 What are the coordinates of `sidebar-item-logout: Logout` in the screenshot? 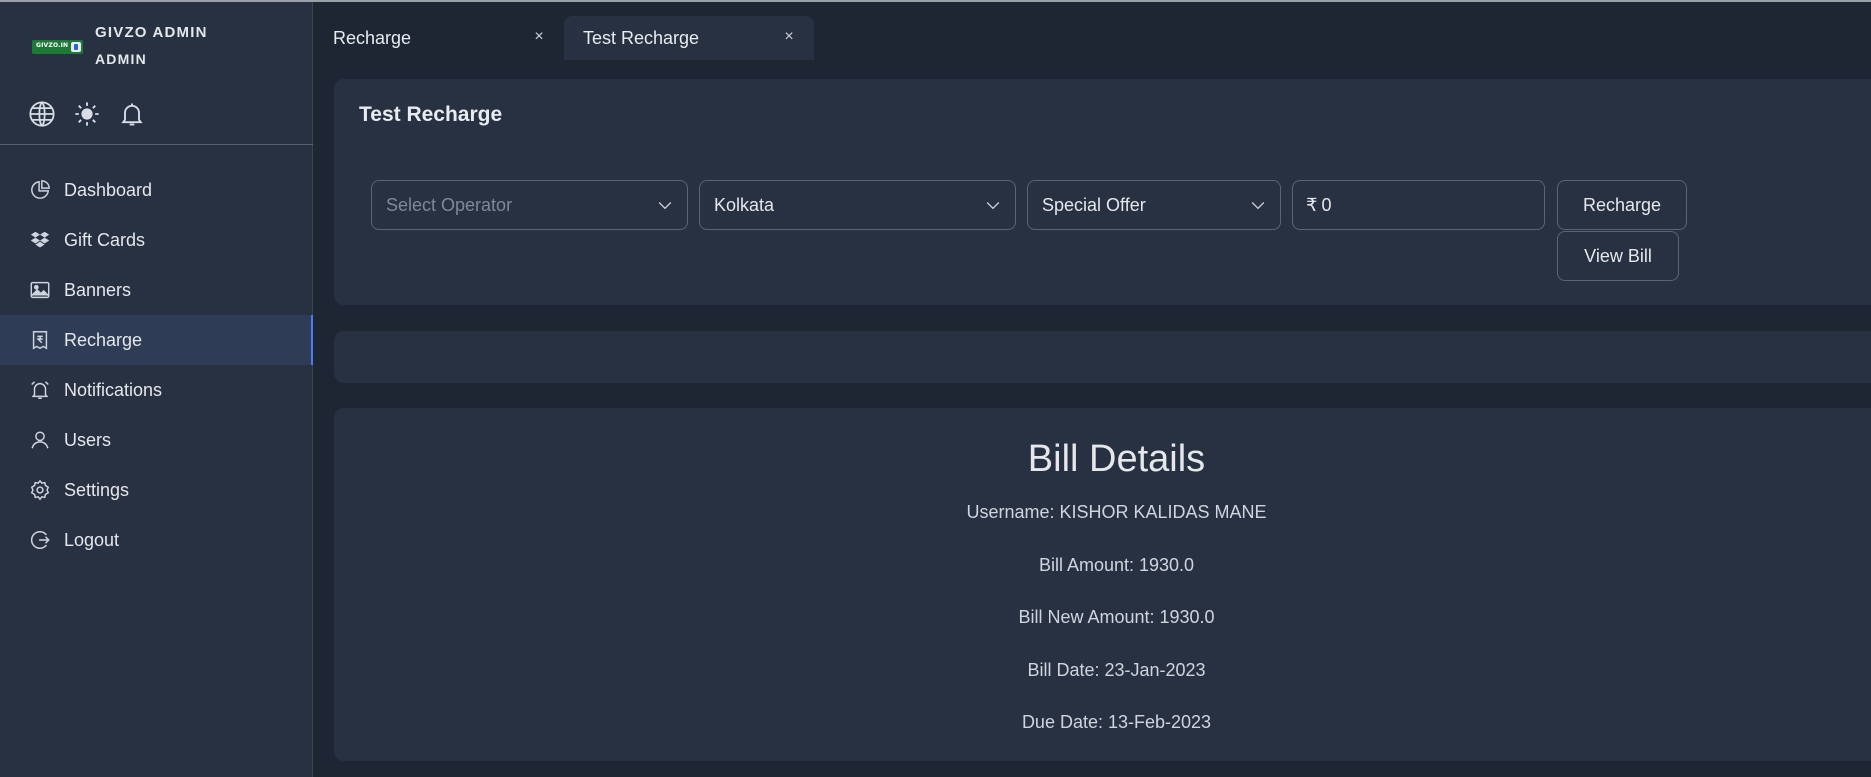 It's located at (156, 540).